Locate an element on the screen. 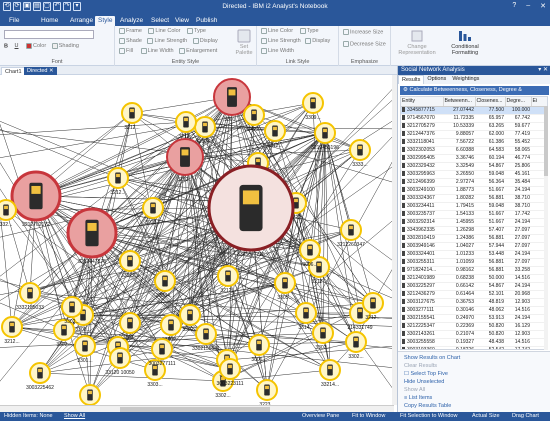 The width and height of the screenshot is (550, 421). fit-selection-button: Fit Selection to Window is located at coordinates (428, 416).